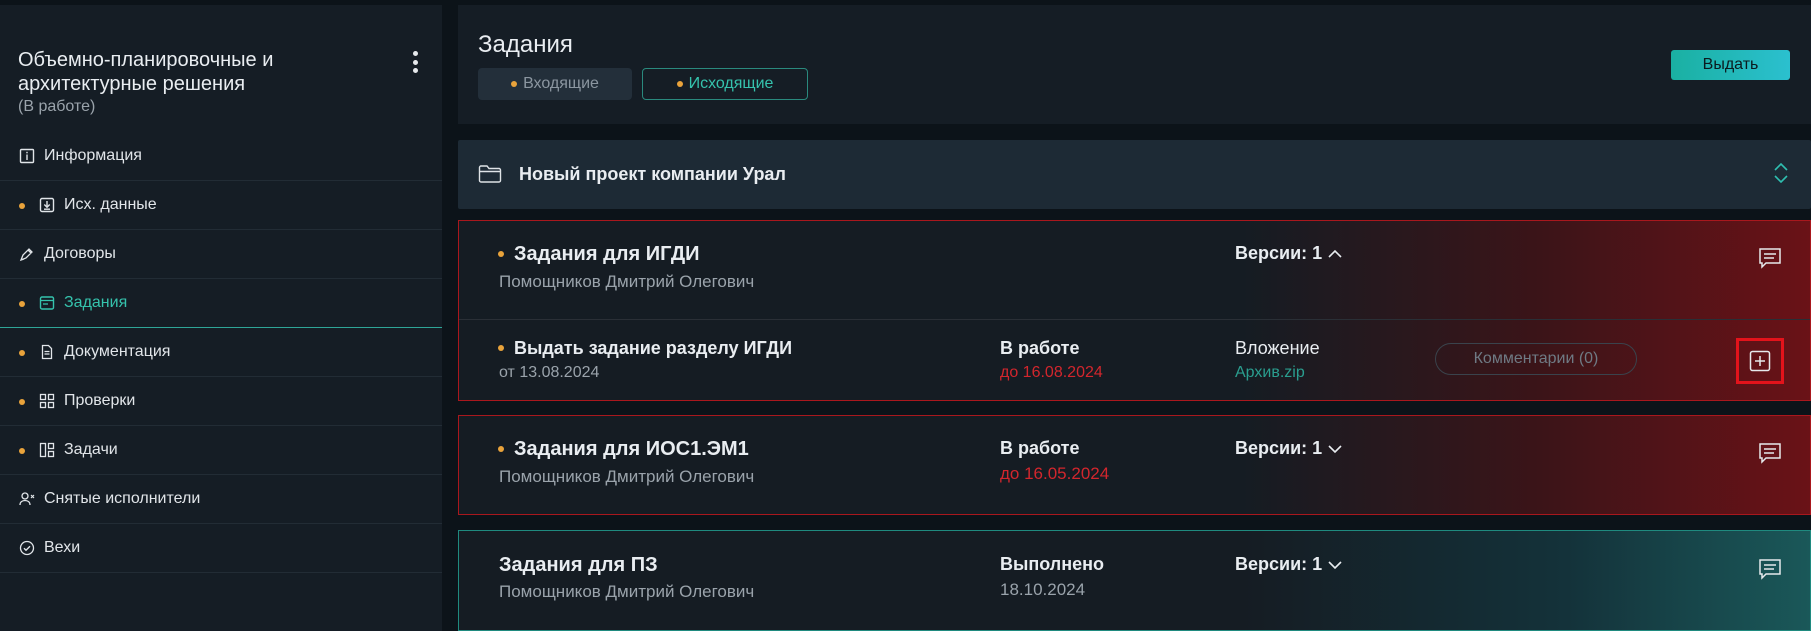 The width and height of the screenshot is (1811, 631). Describe the element at coordinates (1134, 319) in the screenshot. I see `row-divider` at that location.